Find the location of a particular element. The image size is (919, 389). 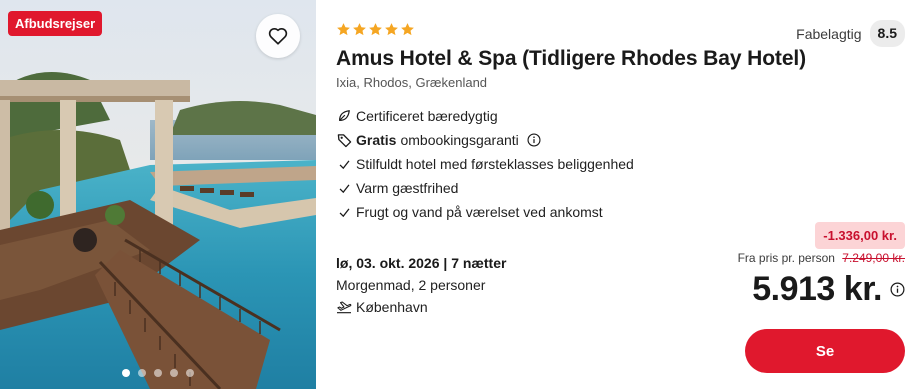

feature-text: Frugt og vand på værelset ved ankomst is located at coordinates (479, 212).